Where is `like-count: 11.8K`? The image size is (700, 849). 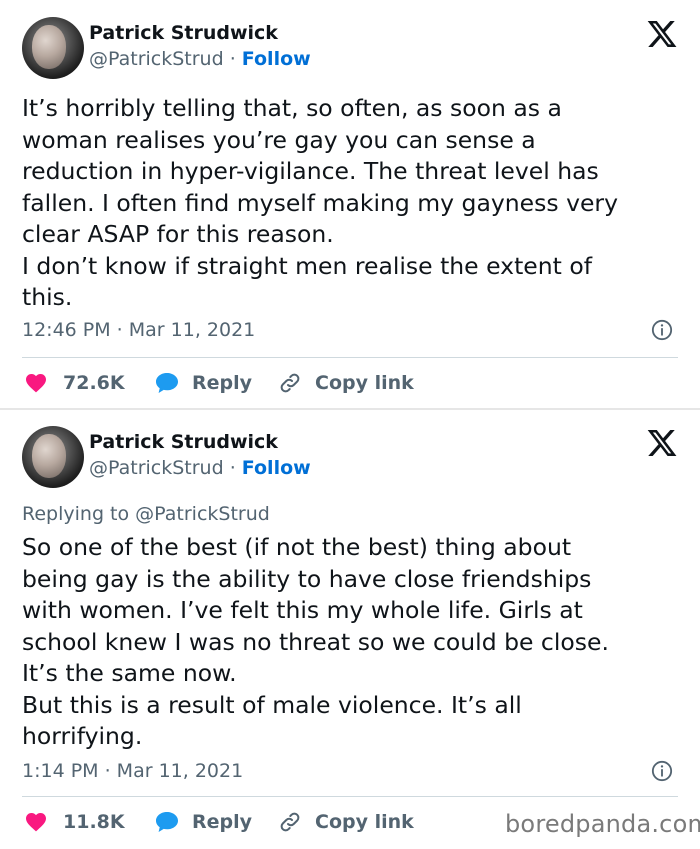
like-count: 11.8K is located at coordinates (94, 822).